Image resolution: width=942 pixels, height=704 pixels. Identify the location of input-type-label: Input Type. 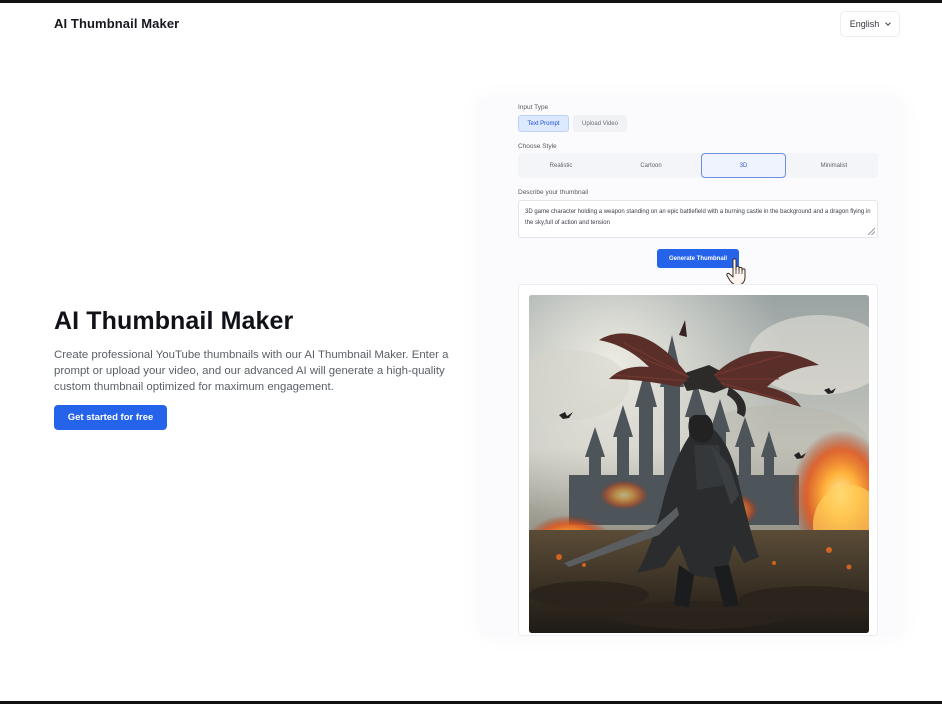
(533, 107).